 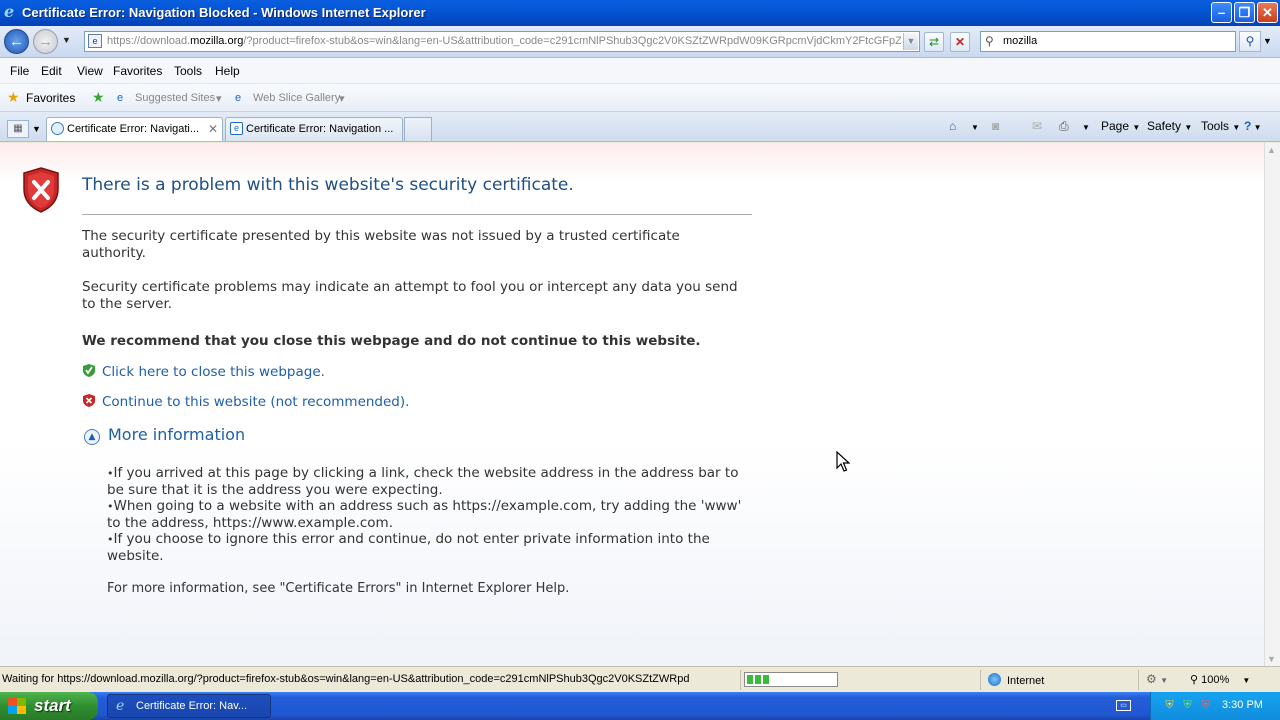 I want to click on error-shield-icon, so click(x=41, y=190).